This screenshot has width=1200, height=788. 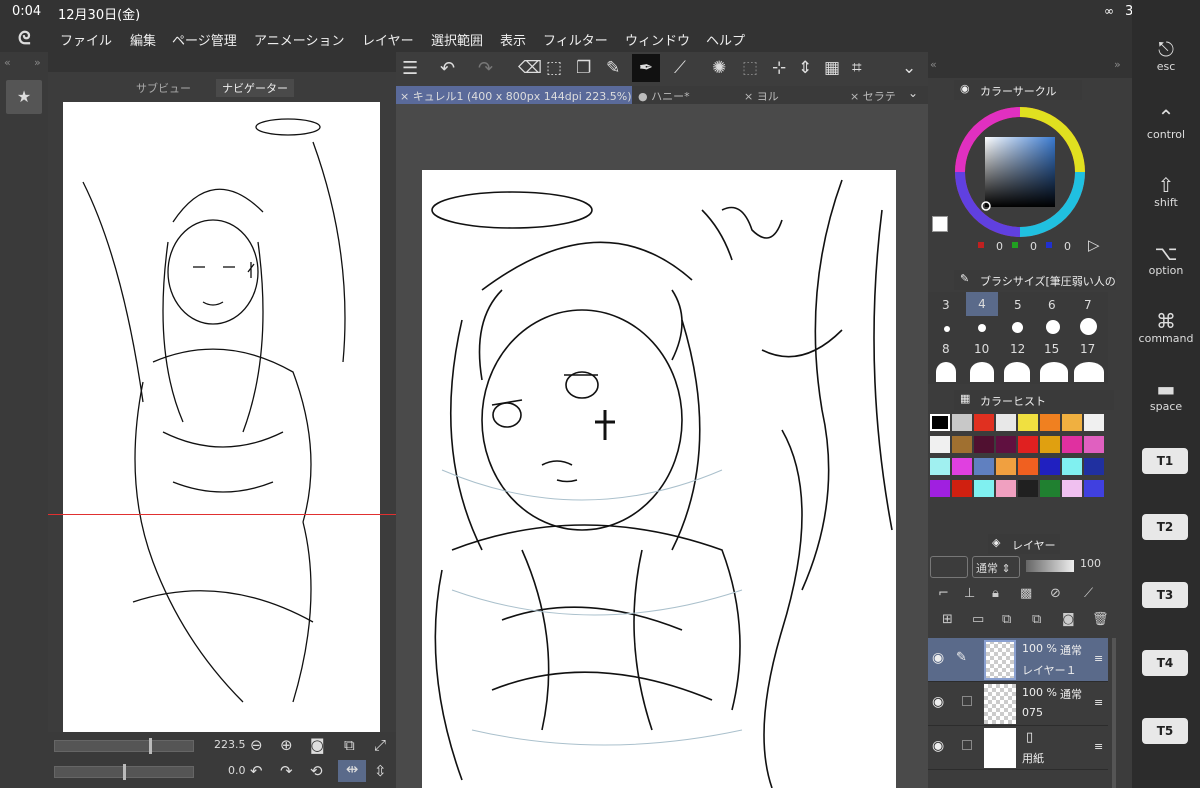 What do you see at coordinates (1165, 527) in the screenshot?
I see `t2-button: T2` at bounding box center [1165, 527].